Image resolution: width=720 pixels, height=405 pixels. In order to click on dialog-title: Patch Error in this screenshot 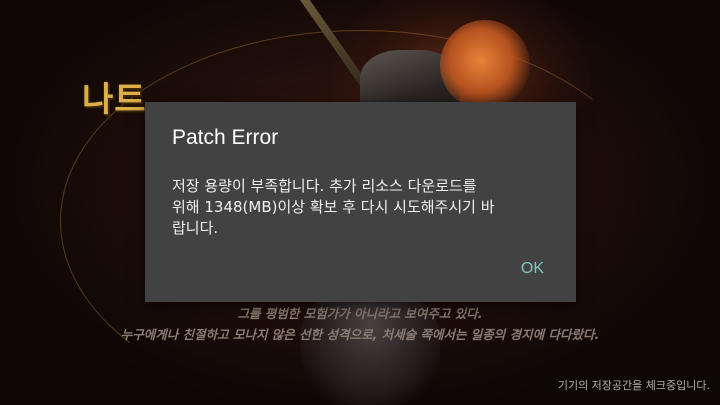, I will do `click(225, 137)`.